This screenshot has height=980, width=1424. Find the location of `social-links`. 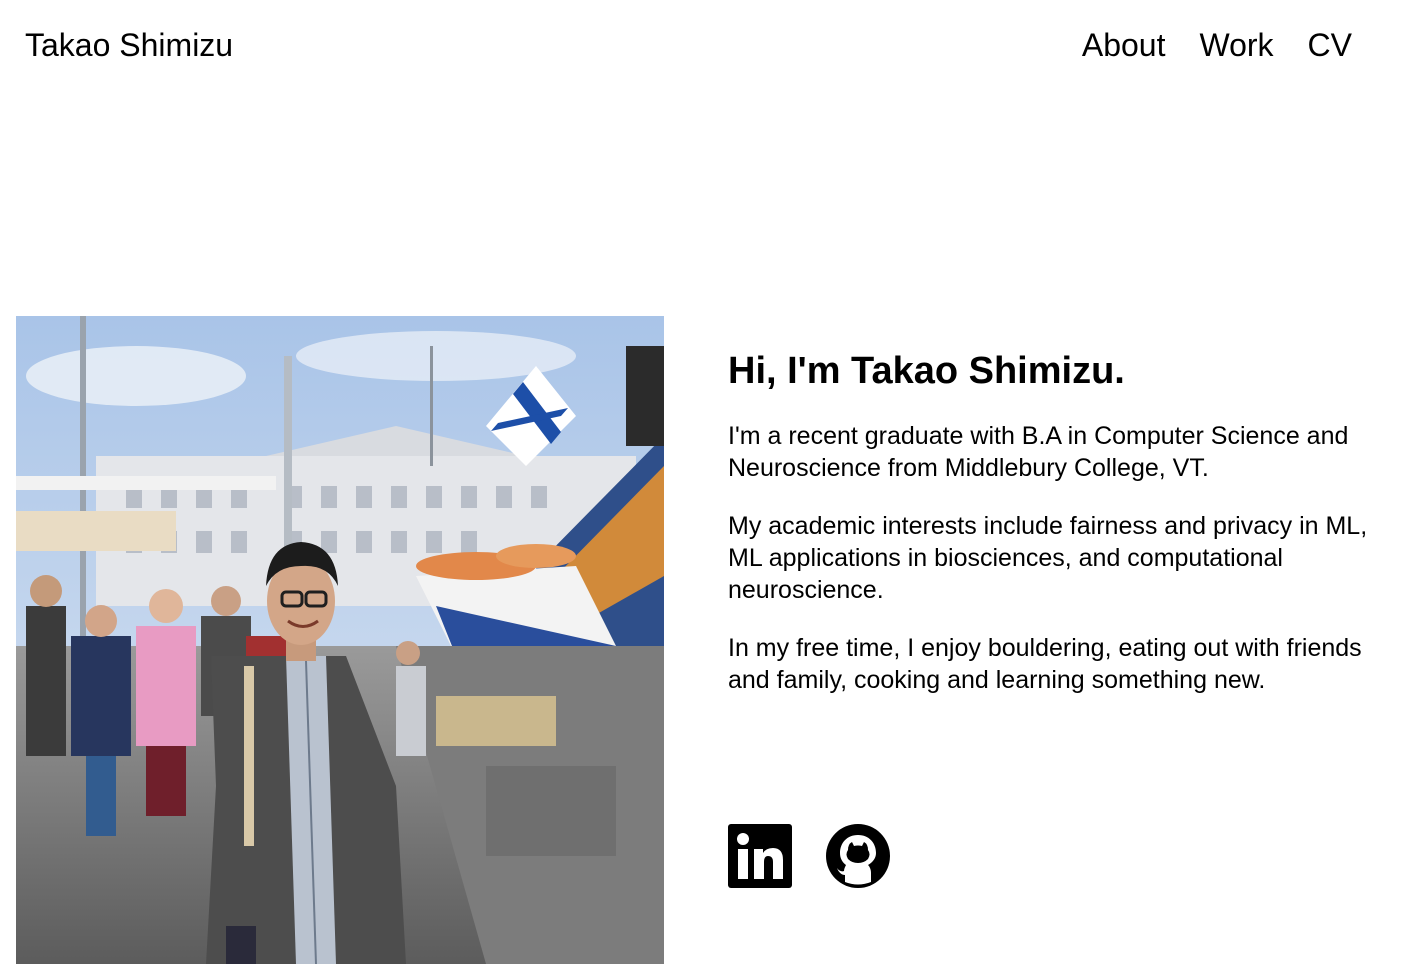

social-links is located at coordinates (809, 856).